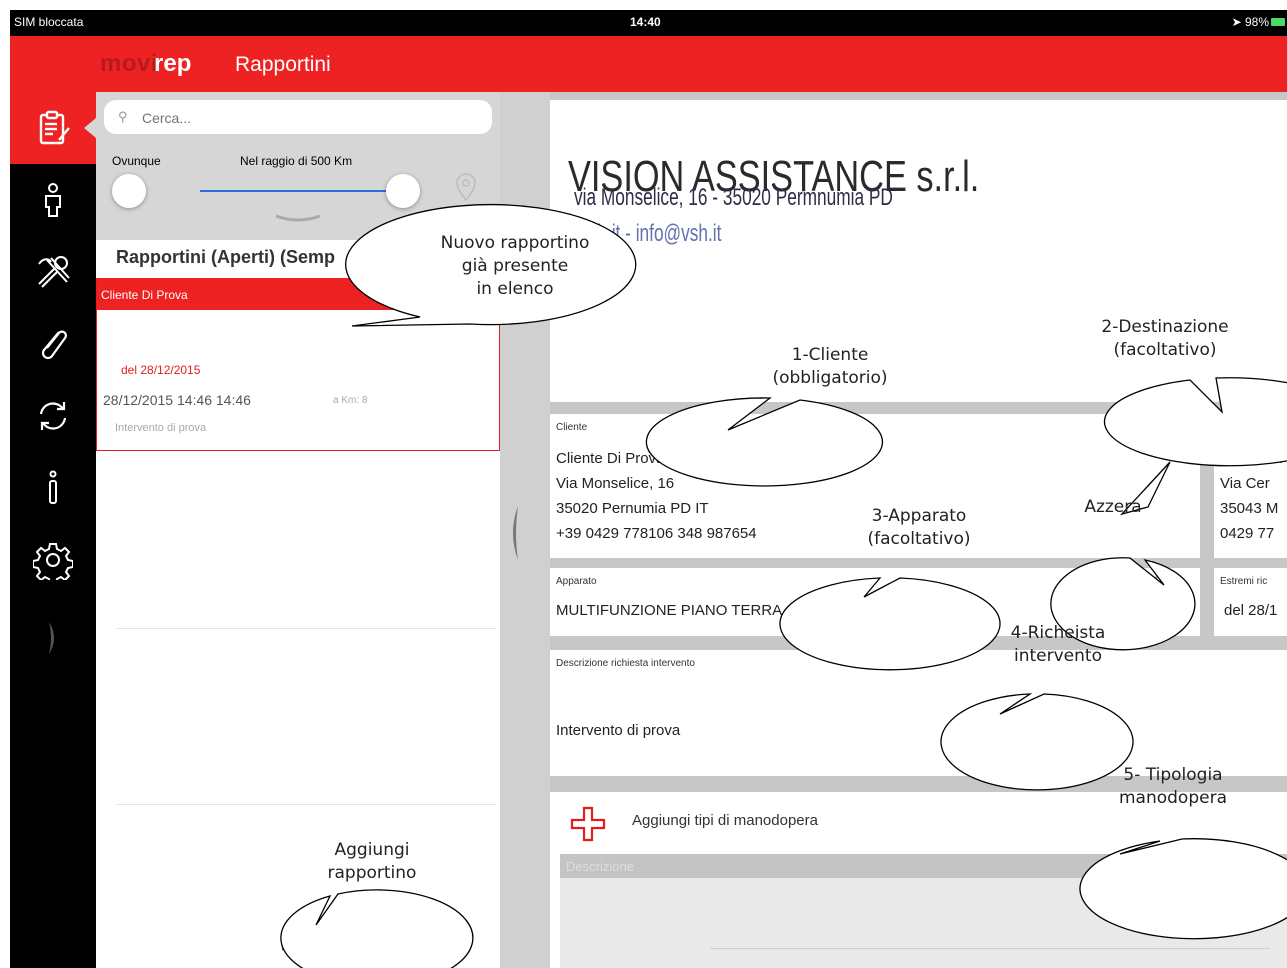 This screenshot has height=968, width=1287. Describe the element at coordinates (923, 866) in the screenshot. I see `manodopera-table-header: Descrizione` at that location.